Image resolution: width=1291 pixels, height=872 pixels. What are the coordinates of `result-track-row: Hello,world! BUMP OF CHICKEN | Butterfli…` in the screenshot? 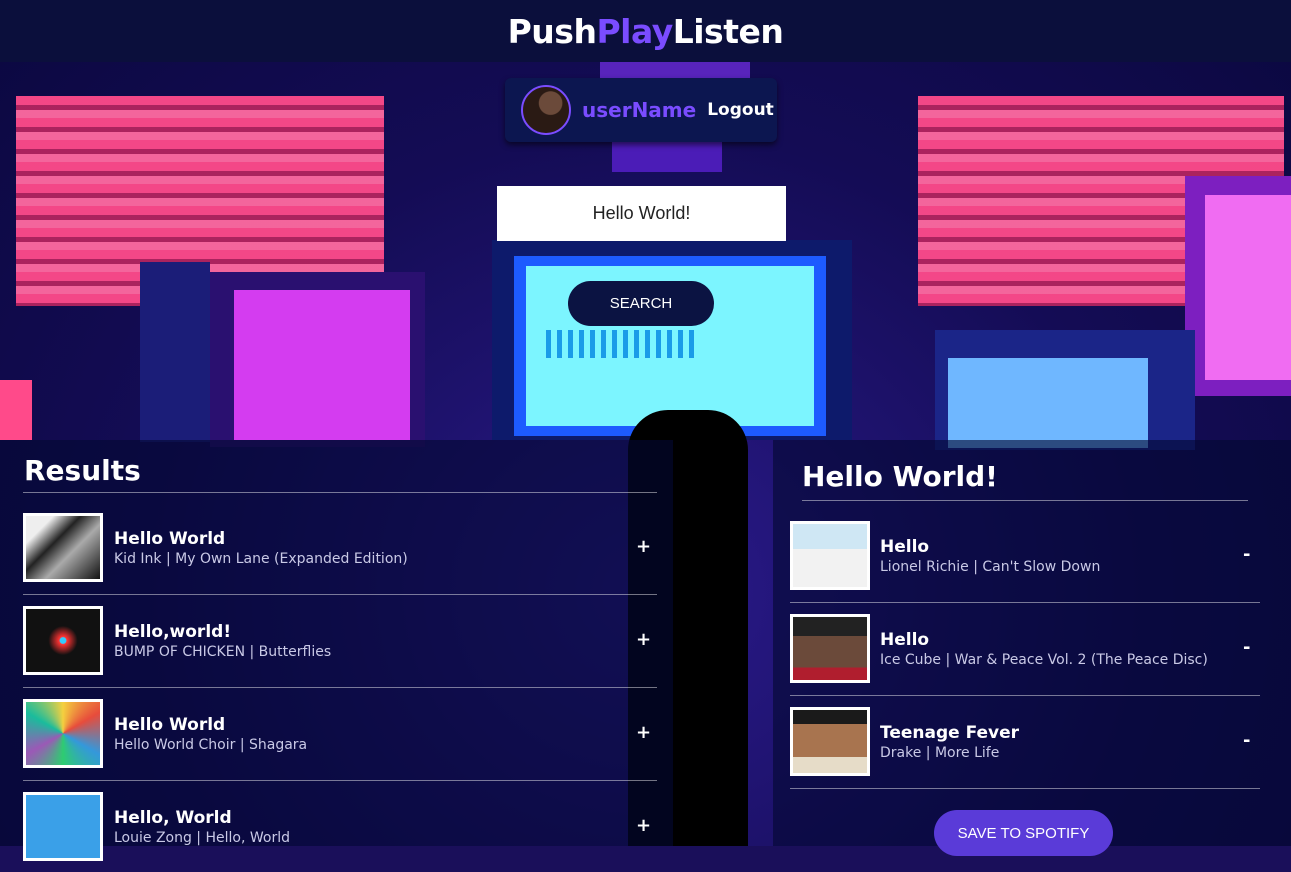 It's located at (336, 639).